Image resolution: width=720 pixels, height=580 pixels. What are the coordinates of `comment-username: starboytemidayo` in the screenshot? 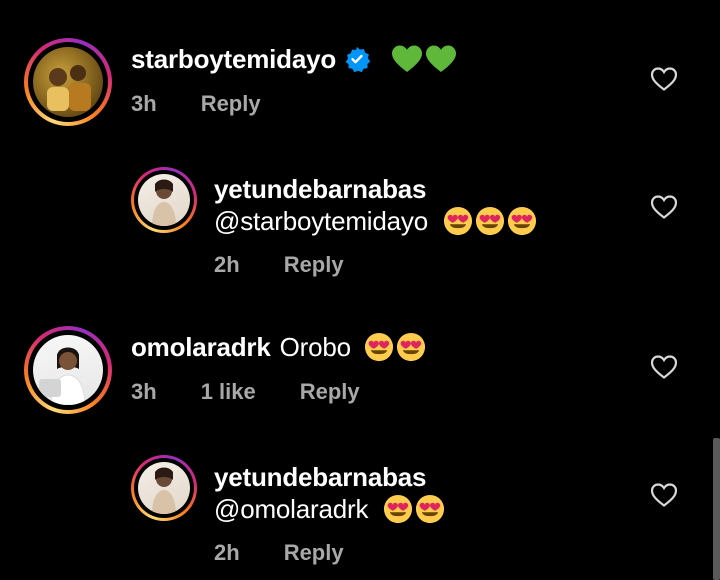 It's located at (294, 59).